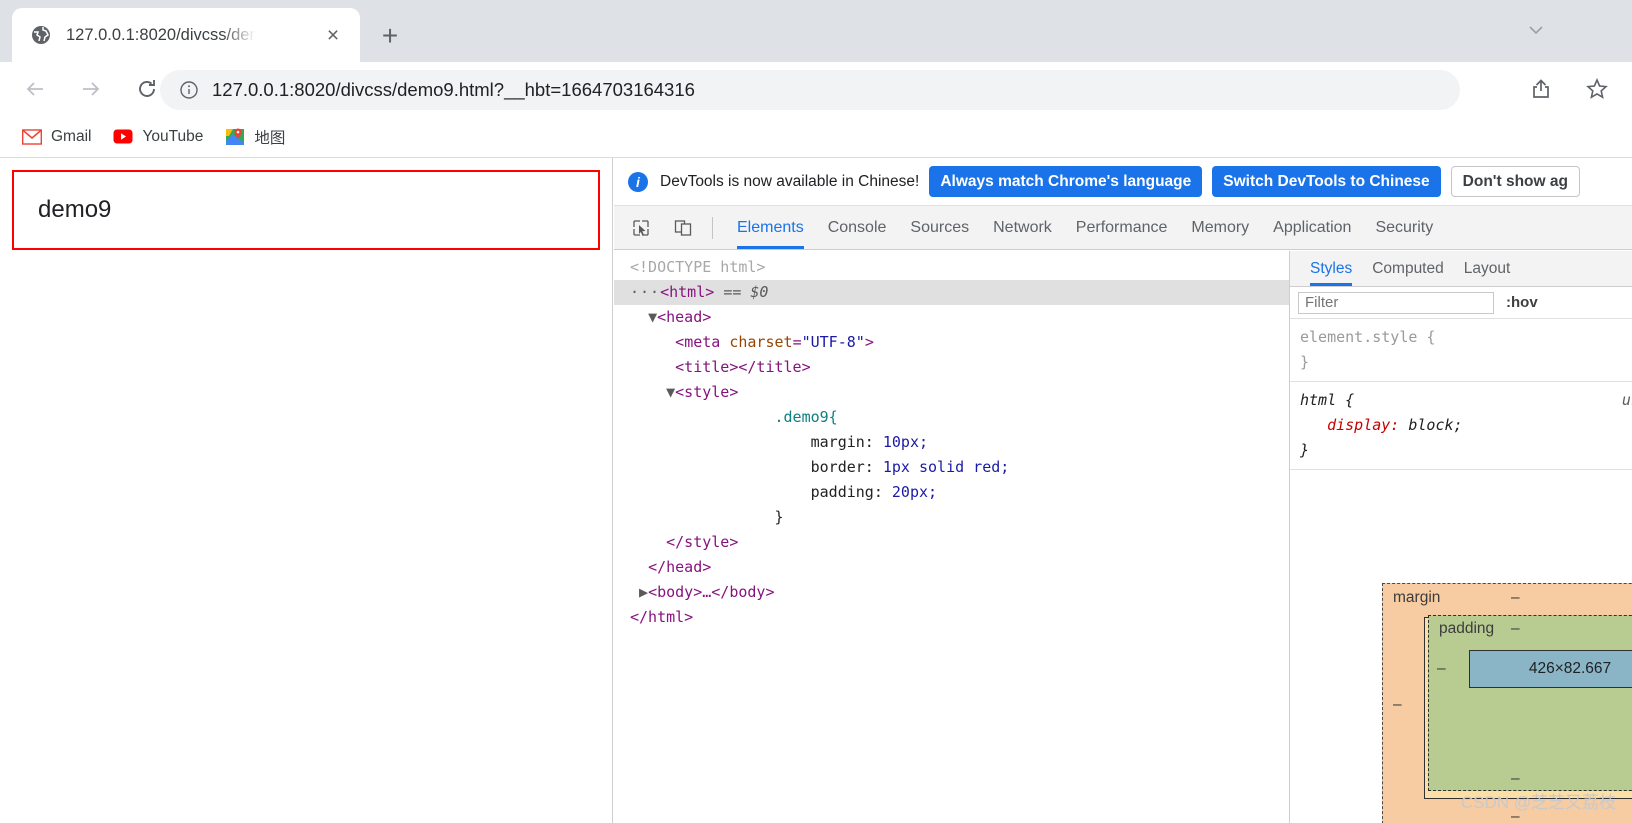  What do you see at coordinates (951, 517) in the screenshot?
I see `dom-line-css-close: }` at bounding box center [951, 517].